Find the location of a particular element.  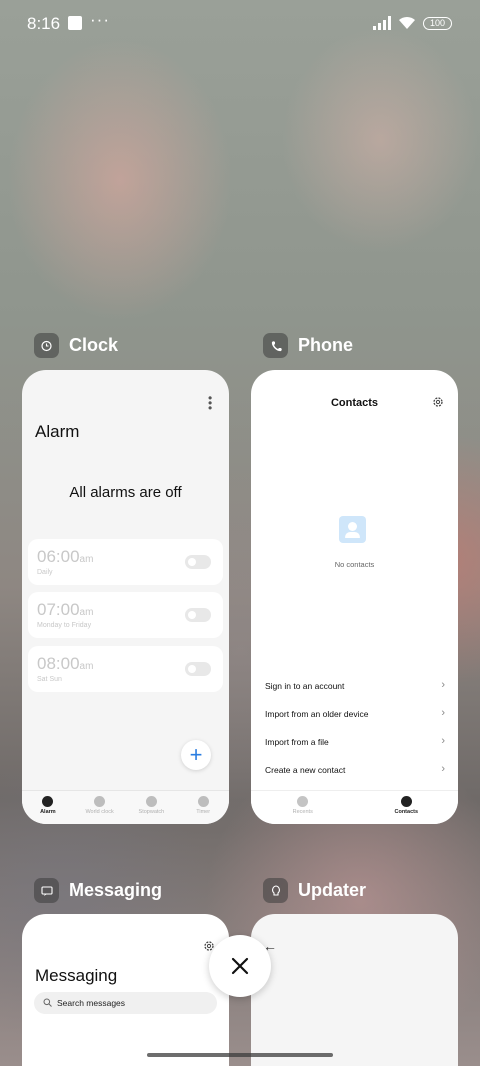

alarm-status: All alarms are off is located at coordinates (125, 492).